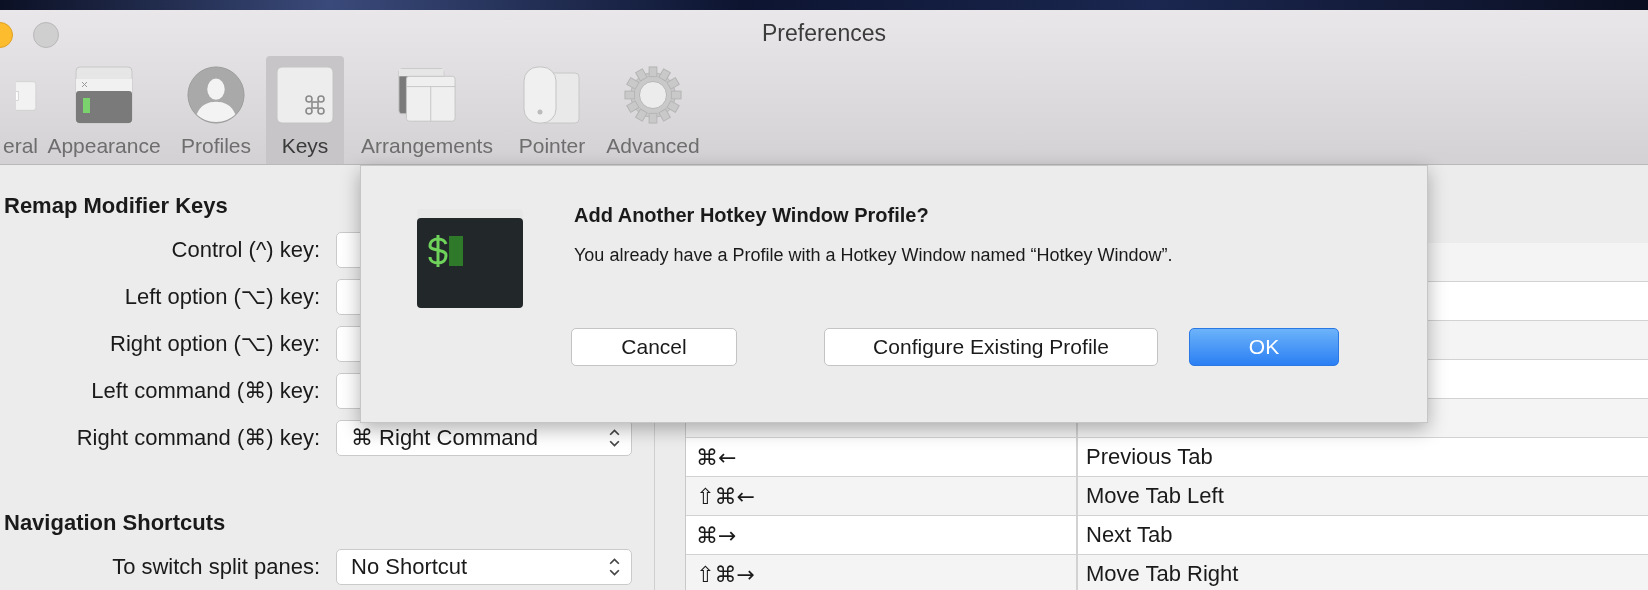 Image resolution: width=1648 pixels, height=590 pixels. Describe the element at coordinates (104, 95) in the screenshot. I see `terminal-window-icon` at that location.